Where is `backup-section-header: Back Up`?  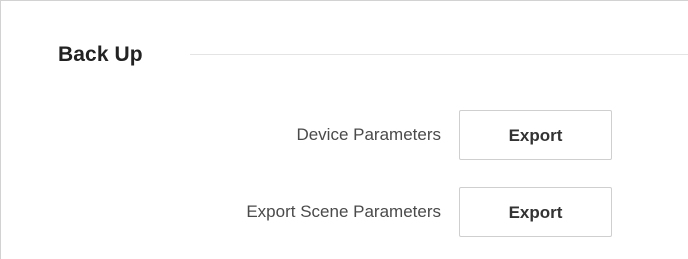
backup-section-header: Back Up is located at coordinates (373, 55).